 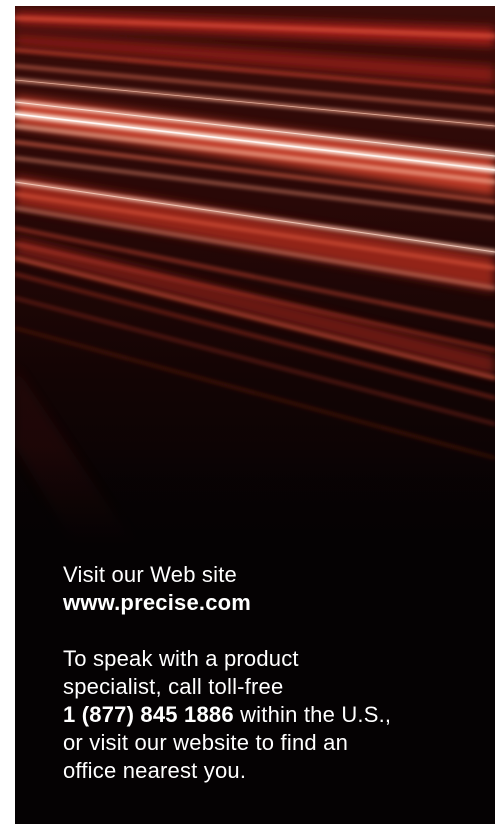 What do you see at coordinates (206, 742) in the screenshot?
I see `contact-line-4: or visit our website to find an` at bounding box center [206, 742].